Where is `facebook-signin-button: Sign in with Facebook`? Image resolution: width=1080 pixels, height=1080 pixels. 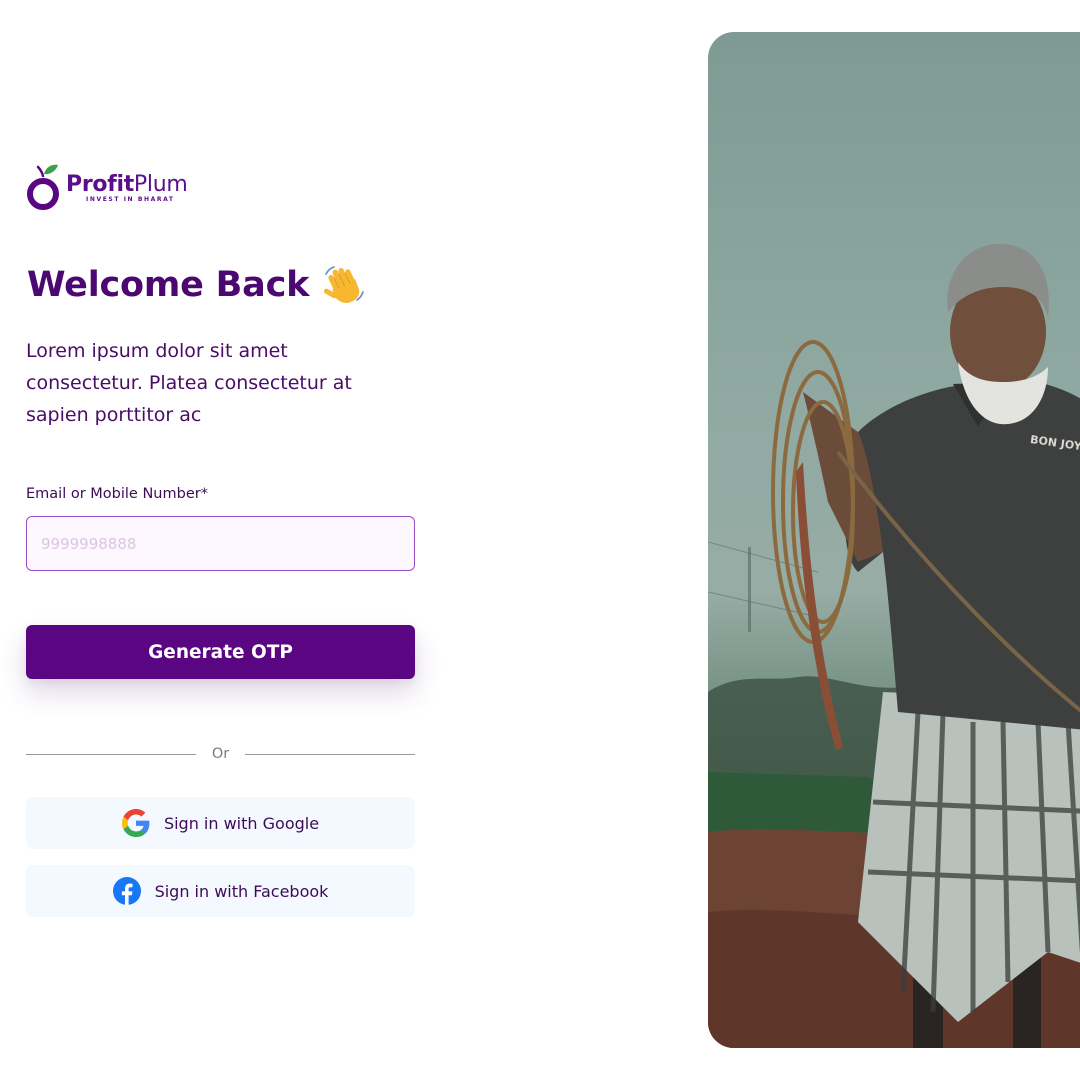 facebook-signin-button: Sign in with Facebook is located at coordinates (220, 891).